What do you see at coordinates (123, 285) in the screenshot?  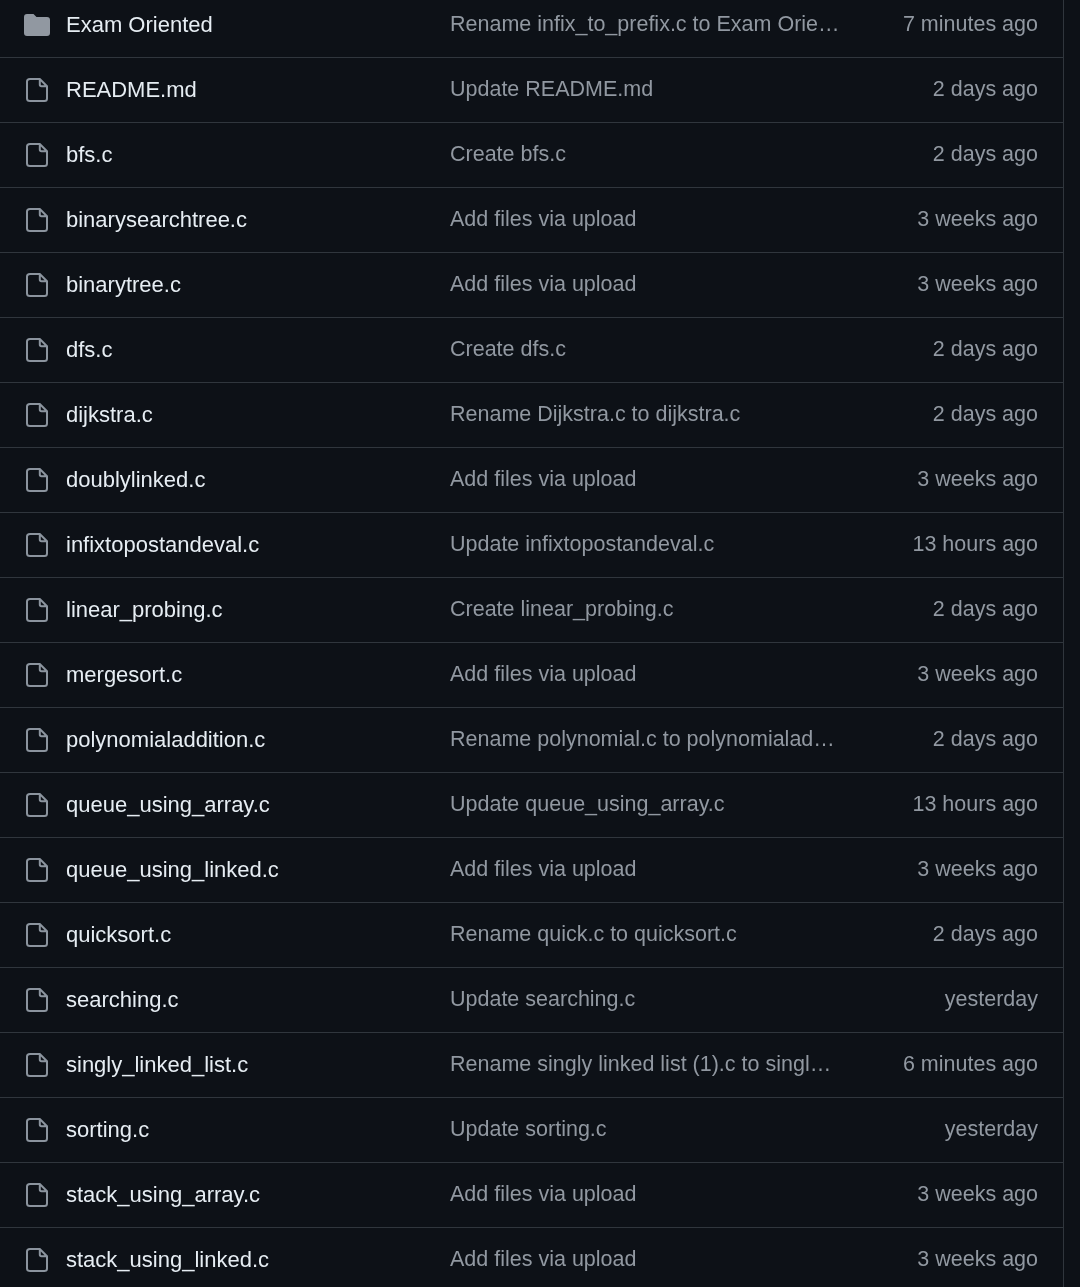 I see `file-name: binarytree.c` at bounding box center [123, 285].